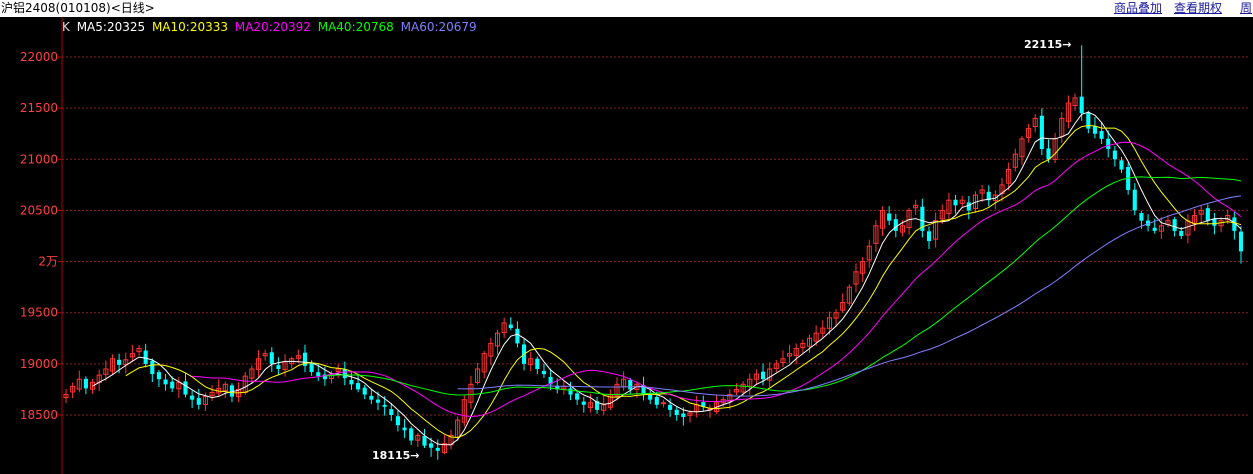 The width and height of the screenshot is (1253, 474). I want to click on view-options-link: 查看期权, so click(1198, 8).